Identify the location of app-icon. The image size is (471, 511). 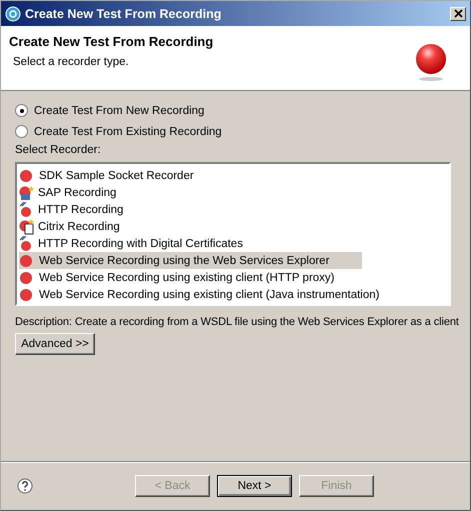
(13, 14).